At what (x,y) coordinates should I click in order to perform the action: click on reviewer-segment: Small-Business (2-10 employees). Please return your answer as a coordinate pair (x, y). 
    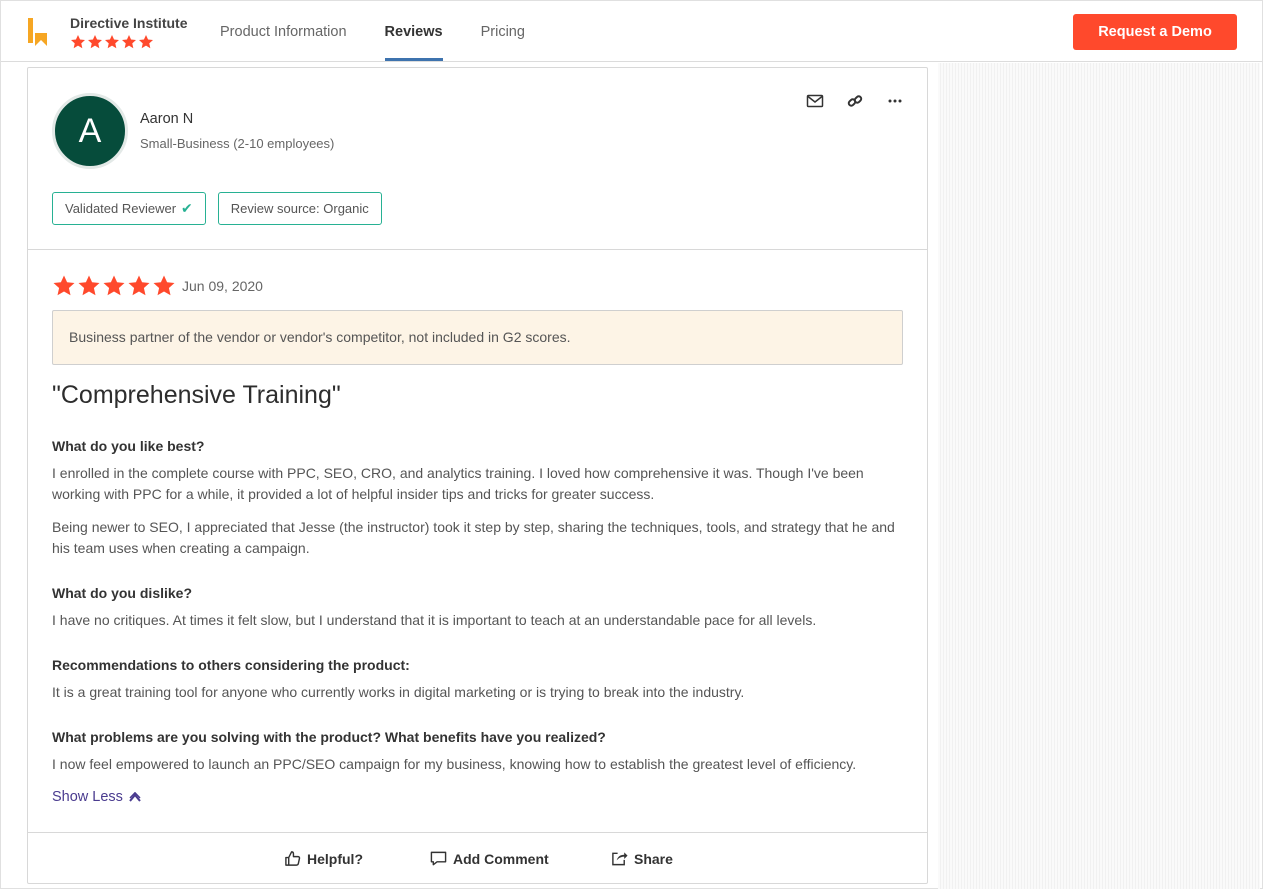
    Looking at the image, I should click on (237, 143).